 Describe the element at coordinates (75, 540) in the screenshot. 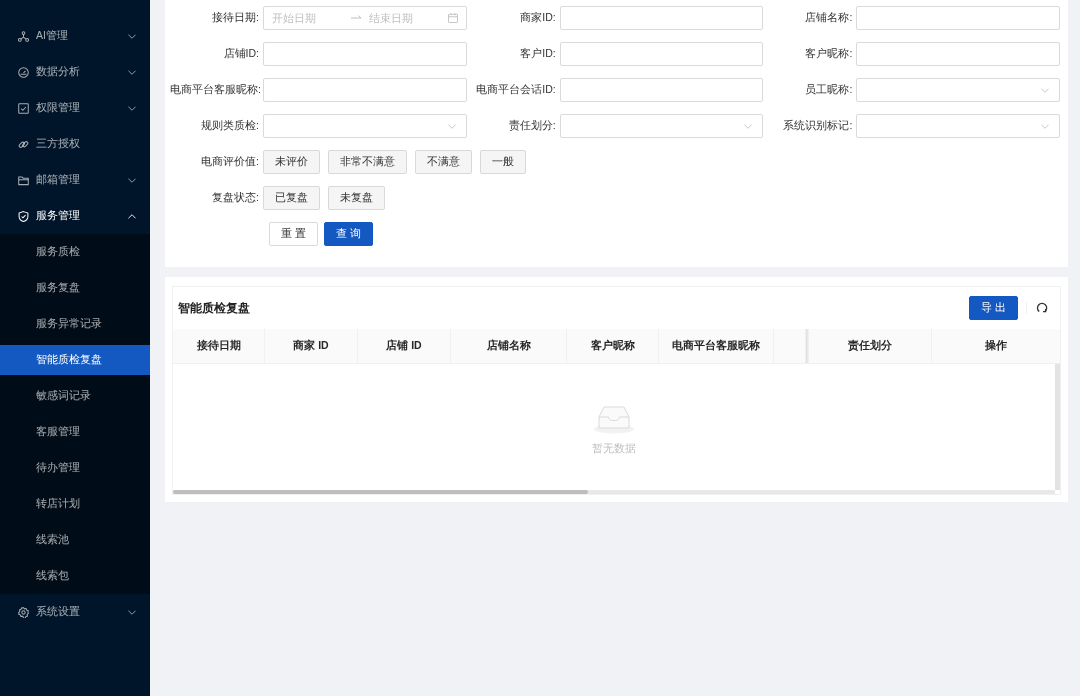

I see `menu-item: 线索池` at that location.